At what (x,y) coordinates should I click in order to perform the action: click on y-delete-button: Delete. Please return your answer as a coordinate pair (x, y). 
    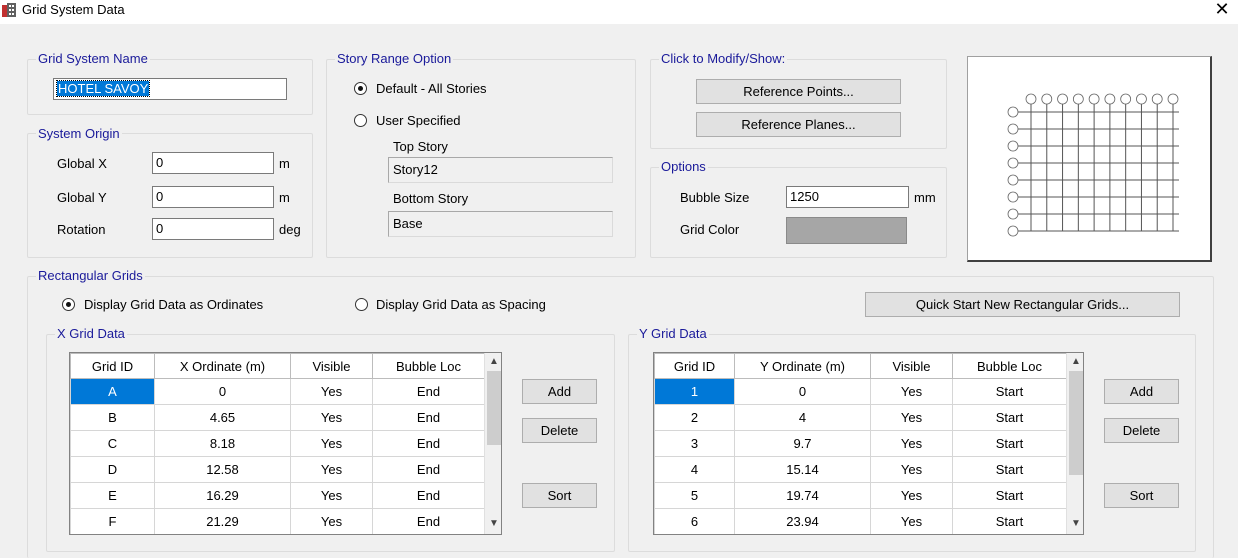
    Looking at the image, I should click on (1141, 430).